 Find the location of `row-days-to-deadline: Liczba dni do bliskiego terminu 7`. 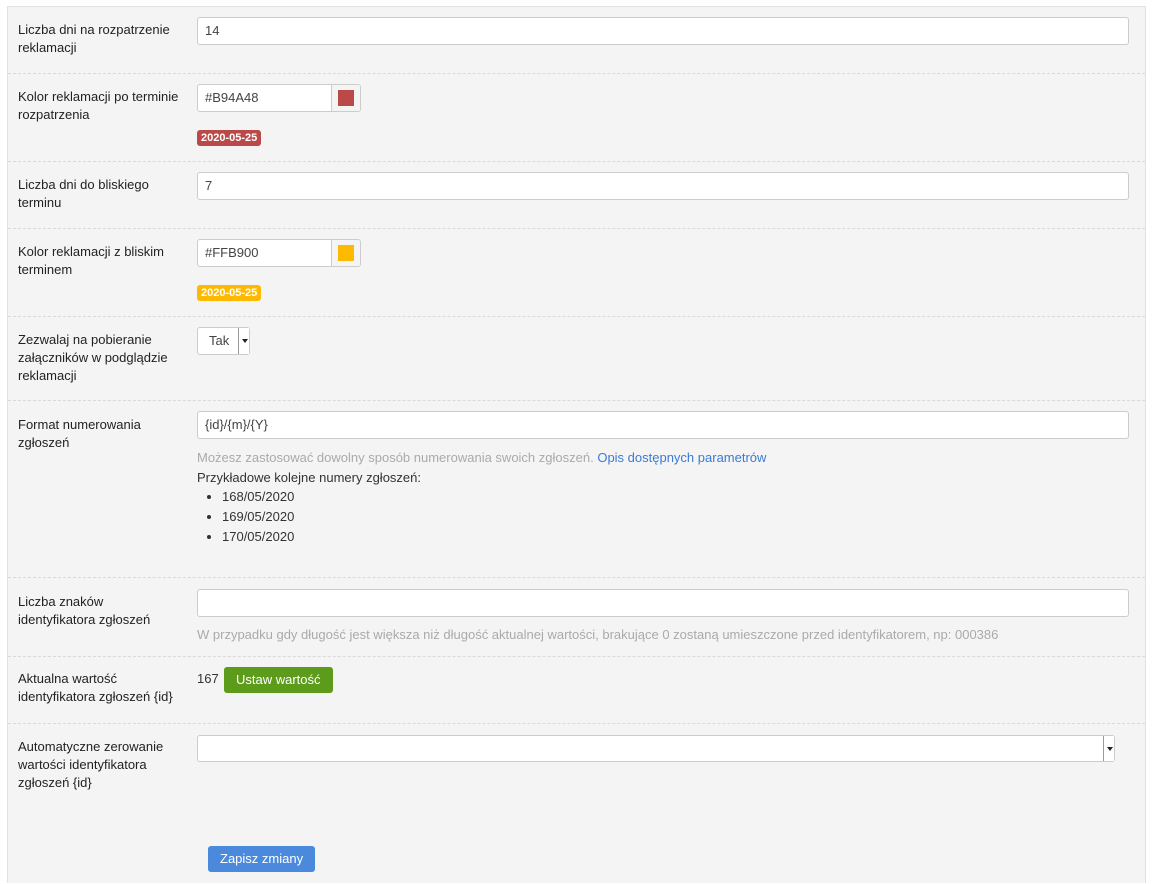

row-days-to-deadline: Liczba dni do bliskiego terminu 7 is located at coordinates (576, 195).